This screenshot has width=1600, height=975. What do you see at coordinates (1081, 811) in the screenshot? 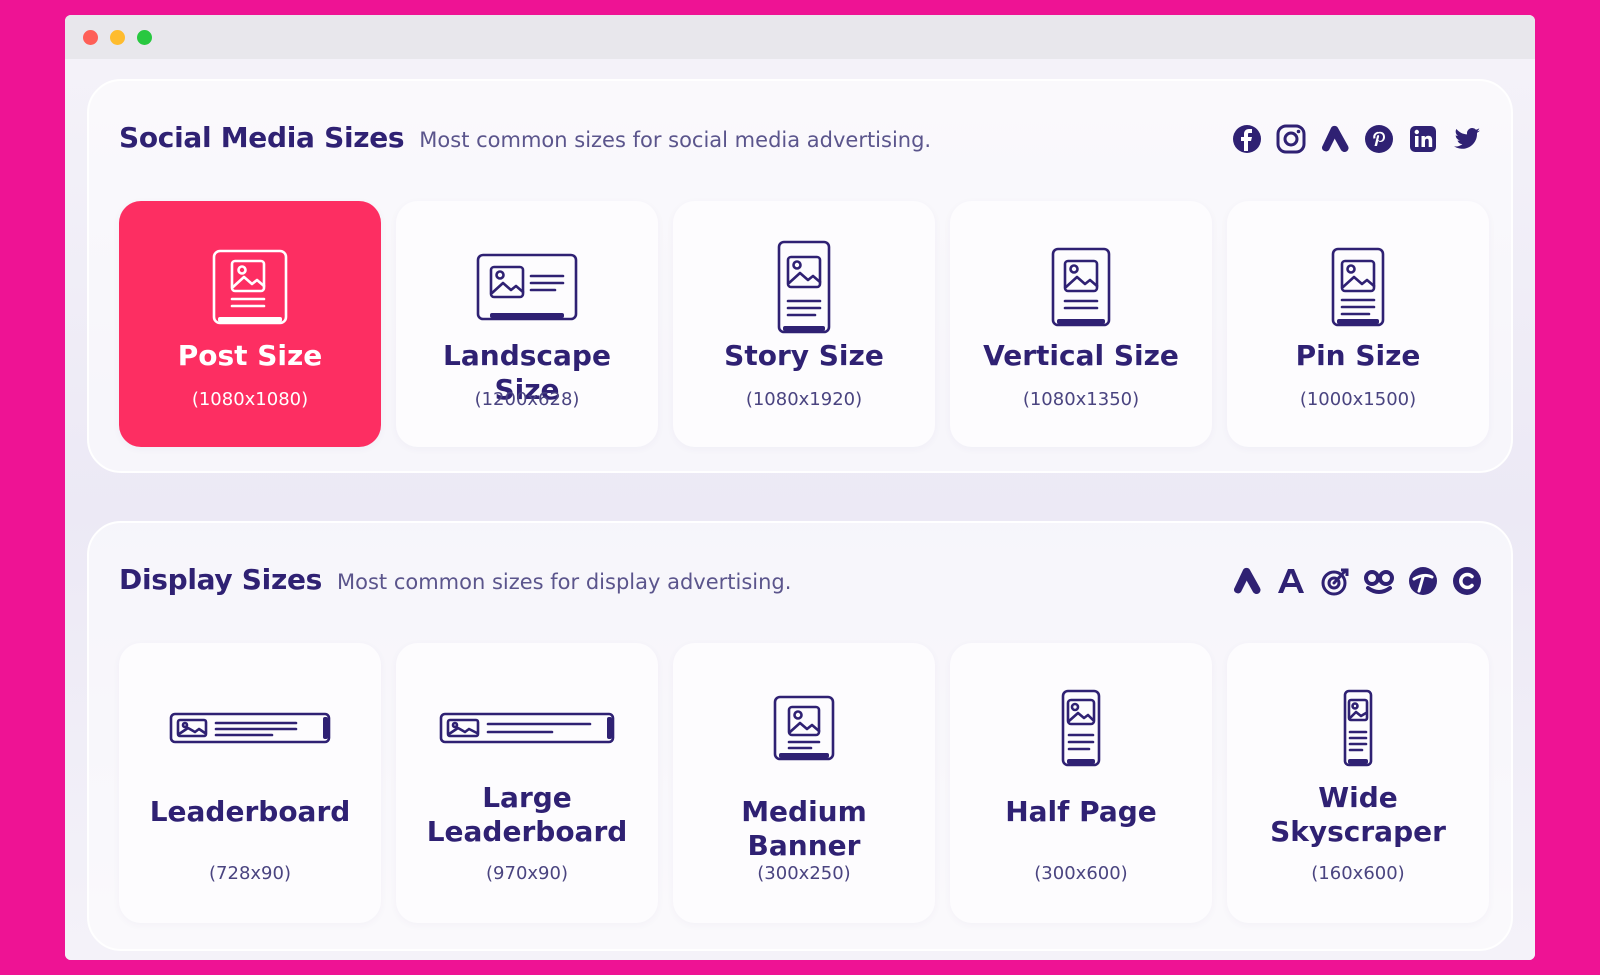
I see `card-title: Half Page` at bounding box center [1081, 811].